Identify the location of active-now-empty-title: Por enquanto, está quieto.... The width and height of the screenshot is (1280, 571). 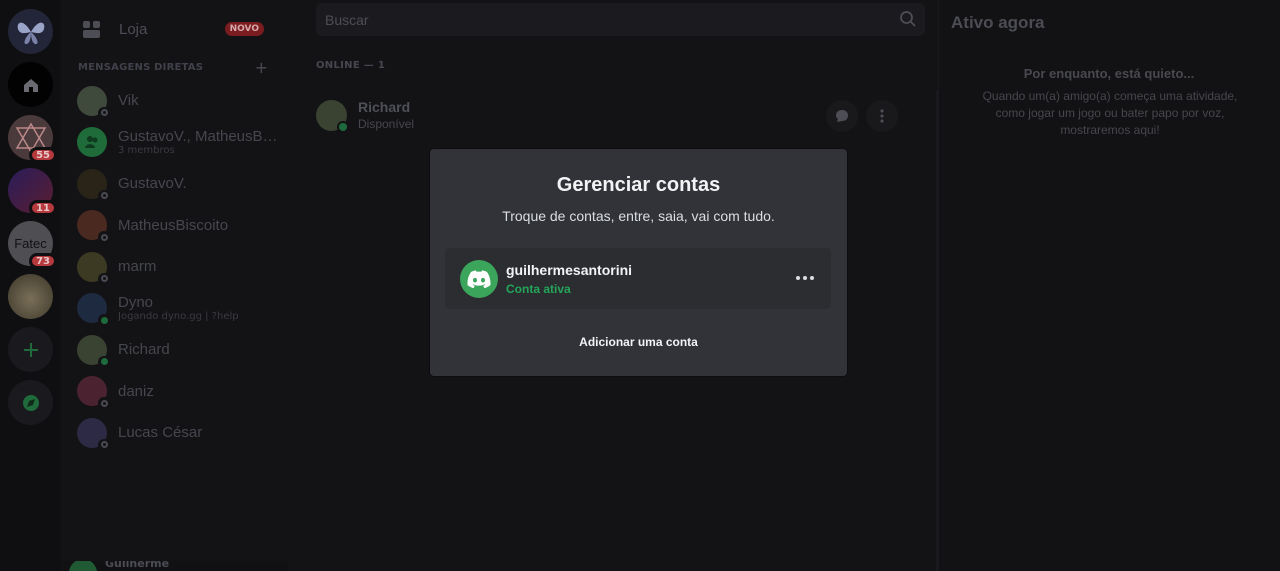
(1109, 73).